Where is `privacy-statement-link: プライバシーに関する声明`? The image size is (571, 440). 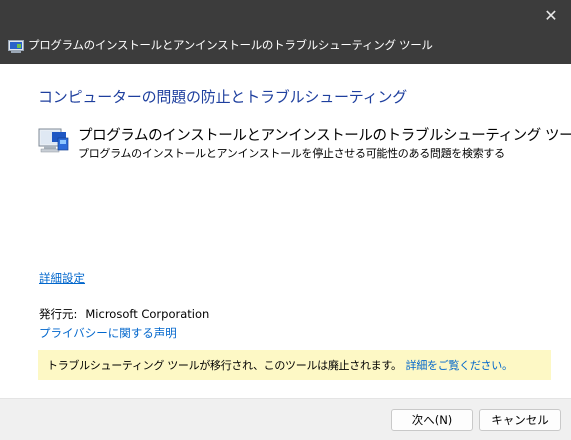
privacy-statement-link: プライバシーに関する声明 is located at coordinates (108, 333).